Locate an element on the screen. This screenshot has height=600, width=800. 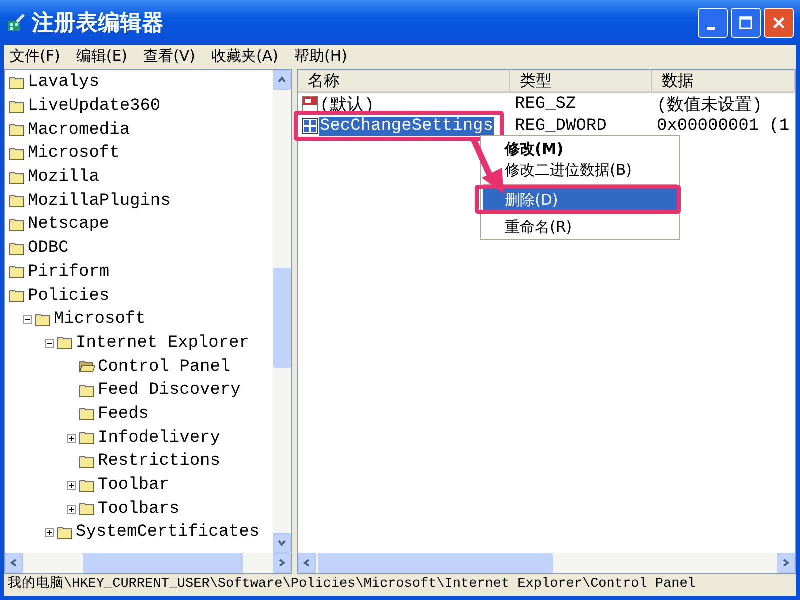
window-title: 注册表编辑器 is located at coordinates (98, 24).